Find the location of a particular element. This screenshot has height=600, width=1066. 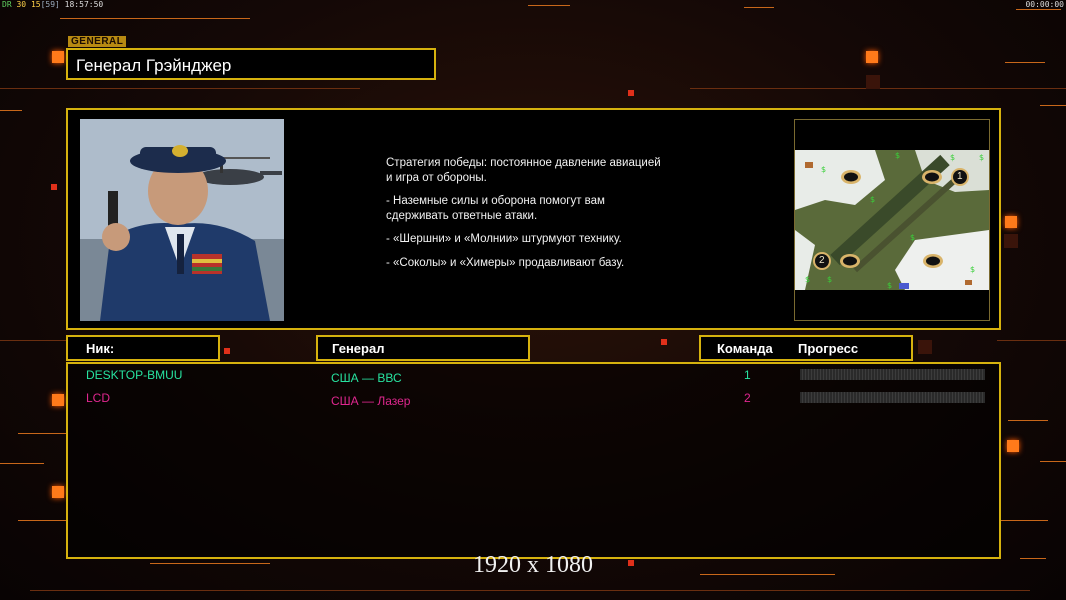

team-progress-header: Команда Прогресс is located at coordinates (806, 348).